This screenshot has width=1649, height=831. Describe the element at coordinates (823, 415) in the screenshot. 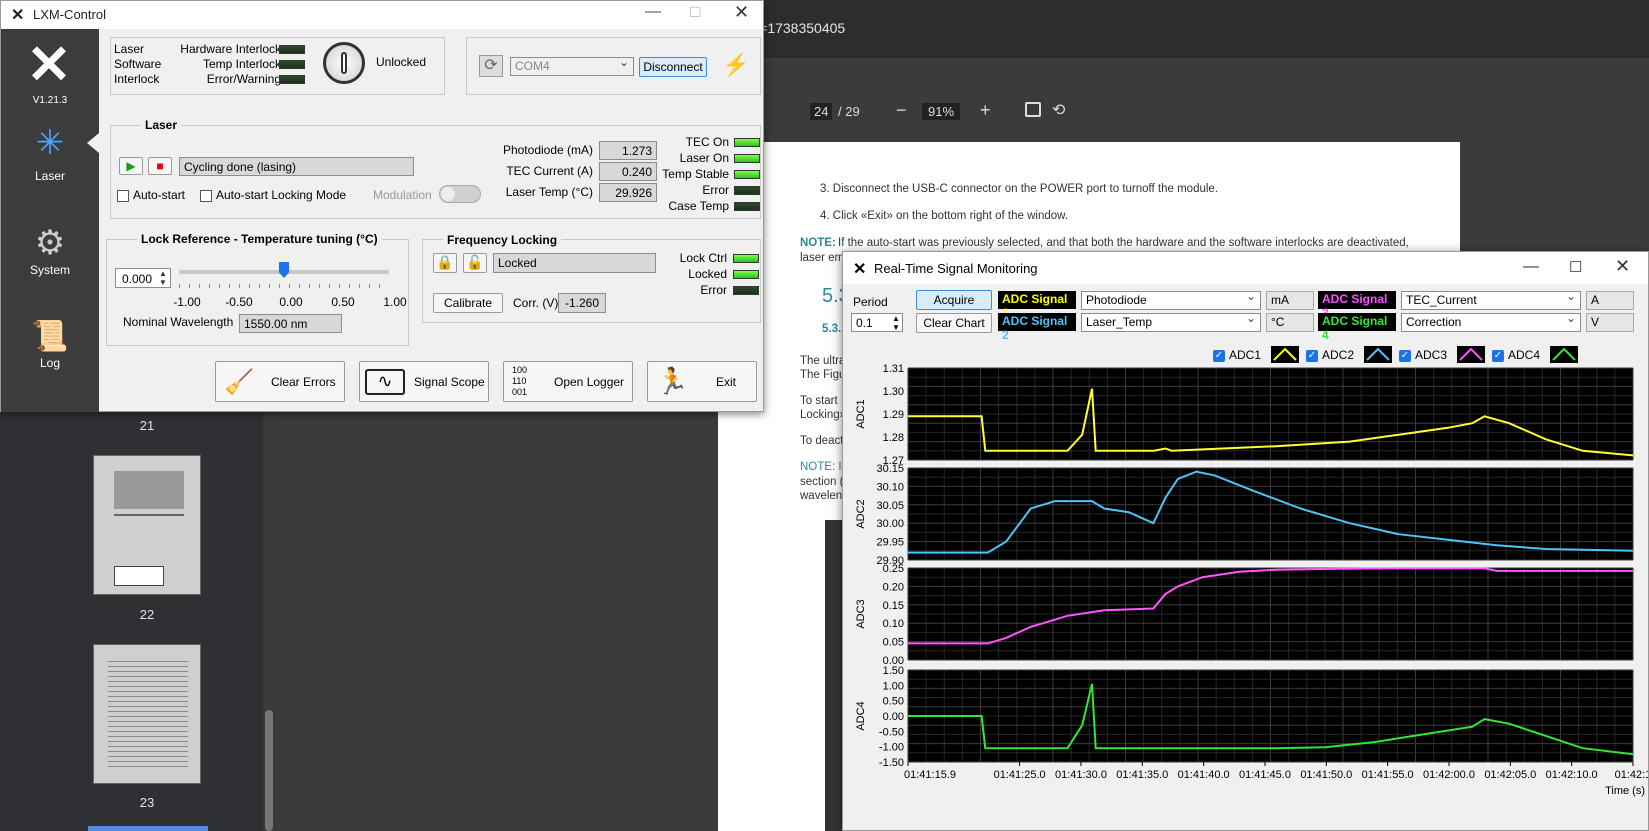

I see `pdf-p2b: Locking»` at that location.